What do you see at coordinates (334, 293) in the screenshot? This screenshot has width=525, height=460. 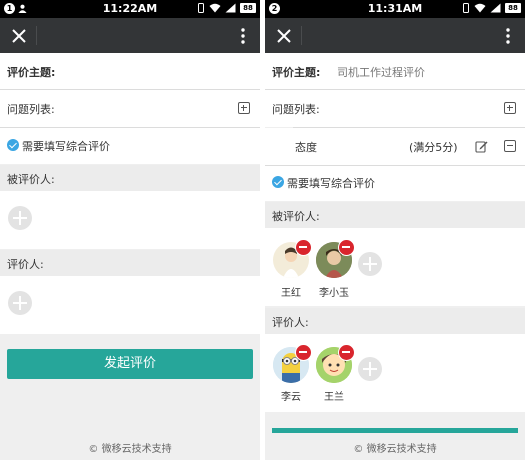 I see `person-name: 李小玉` at bounding box center [334, 293].